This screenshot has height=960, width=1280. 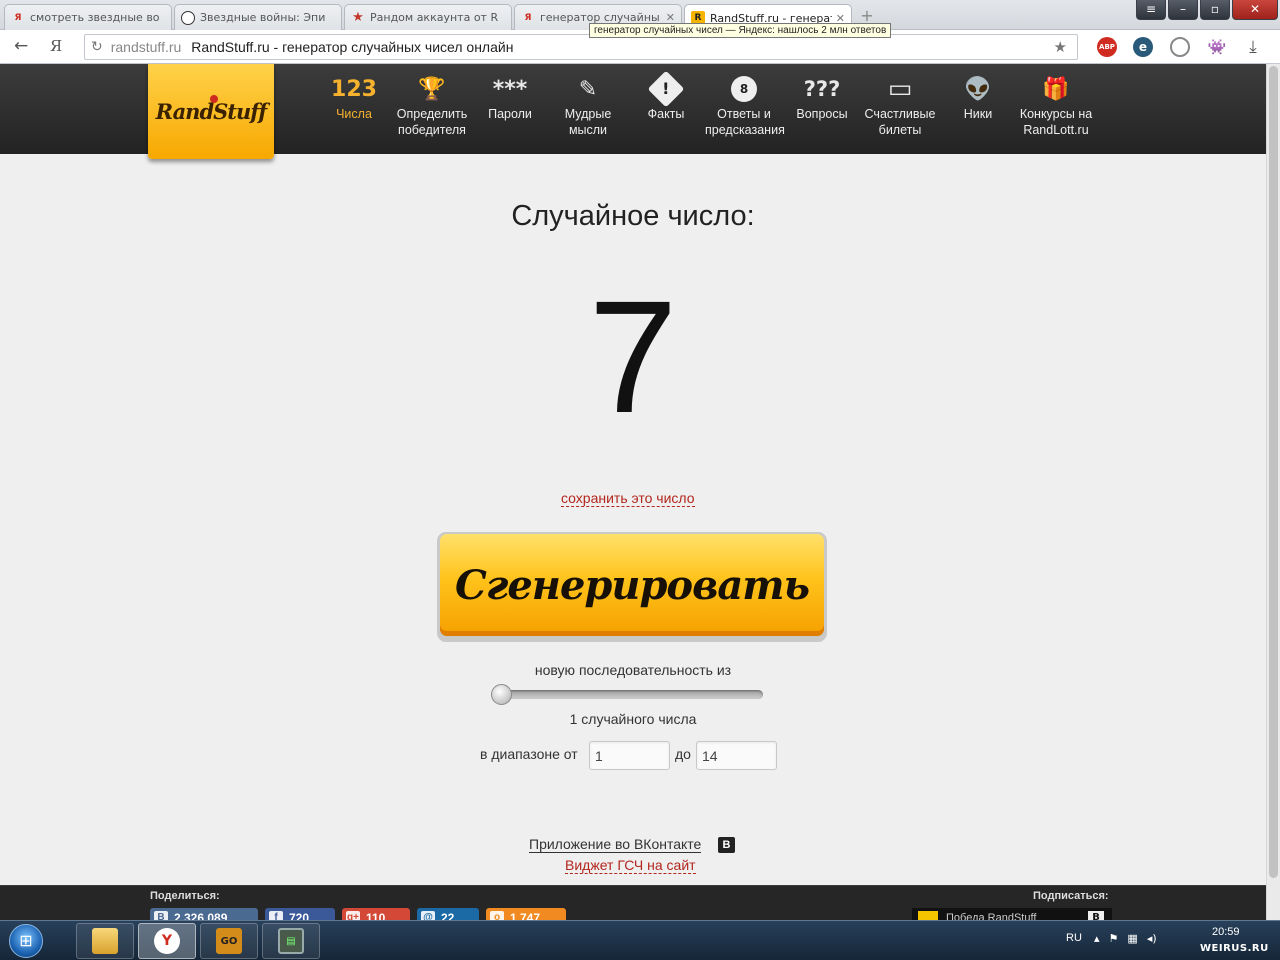 I want to click on generate-button: Сгенерировать, so click(x=632, y=587).